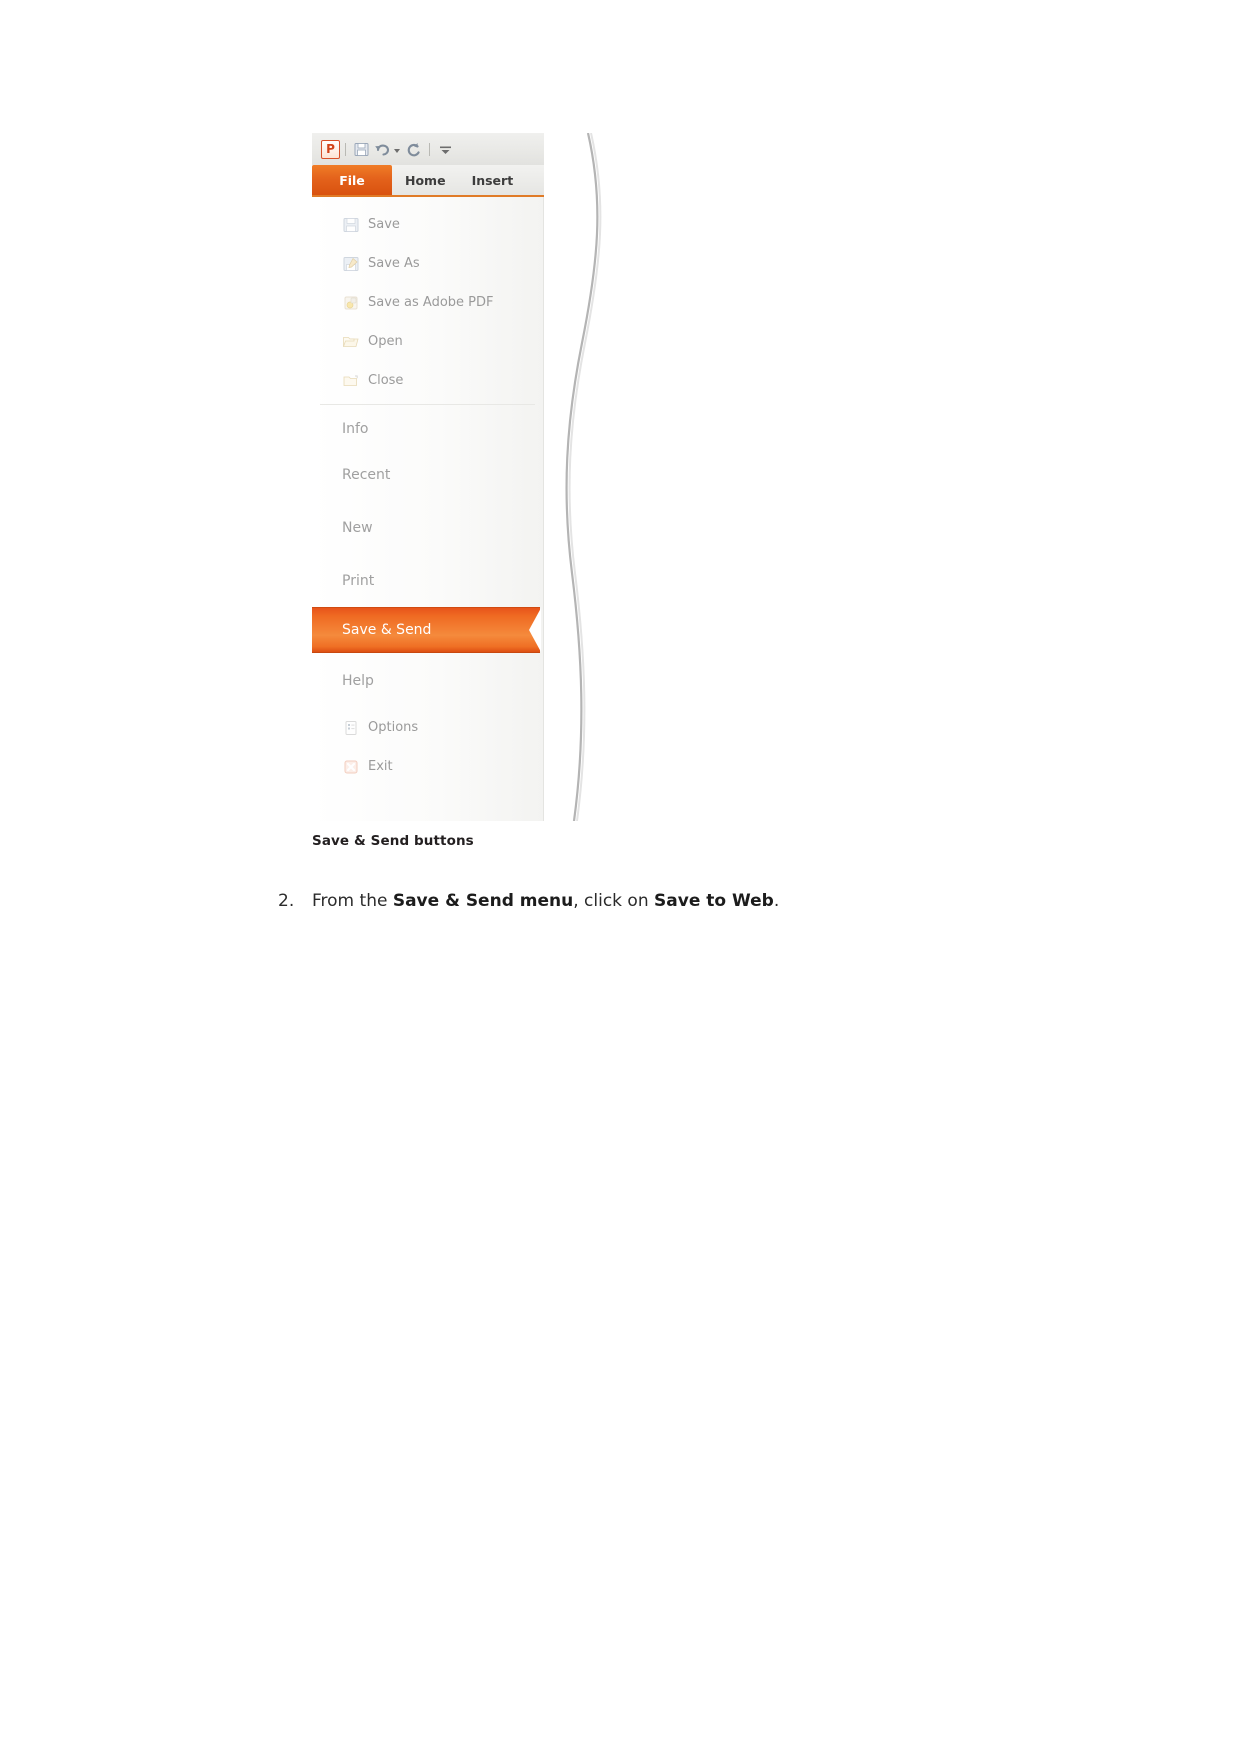 Image resolution: width=1241 pixels, height=1754 pixels. I want to click on floppy-disk-icon, so click(351, 225).